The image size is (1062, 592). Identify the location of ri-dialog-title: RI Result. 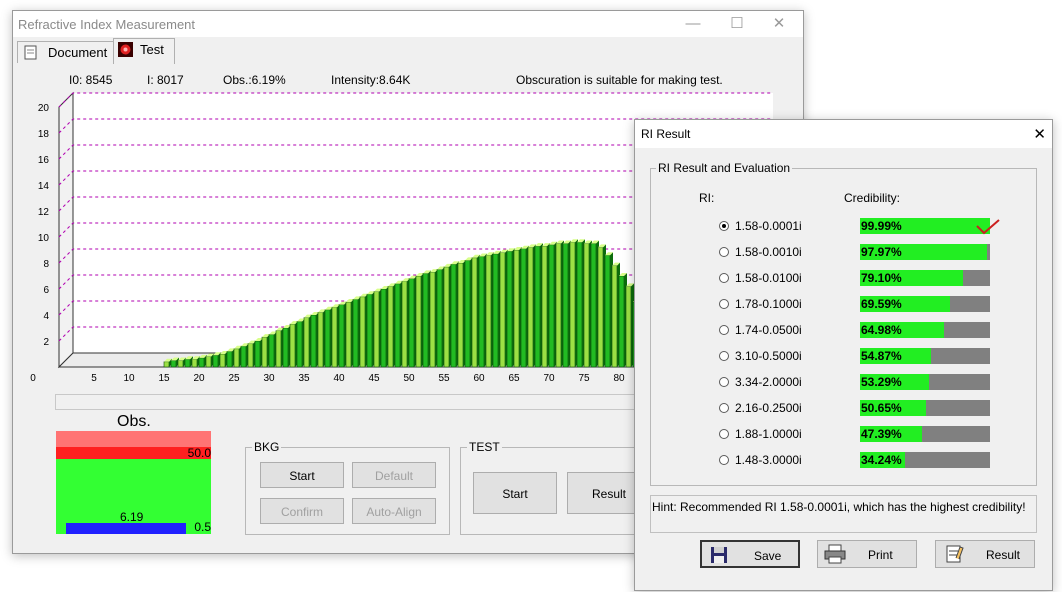
(666, 134).